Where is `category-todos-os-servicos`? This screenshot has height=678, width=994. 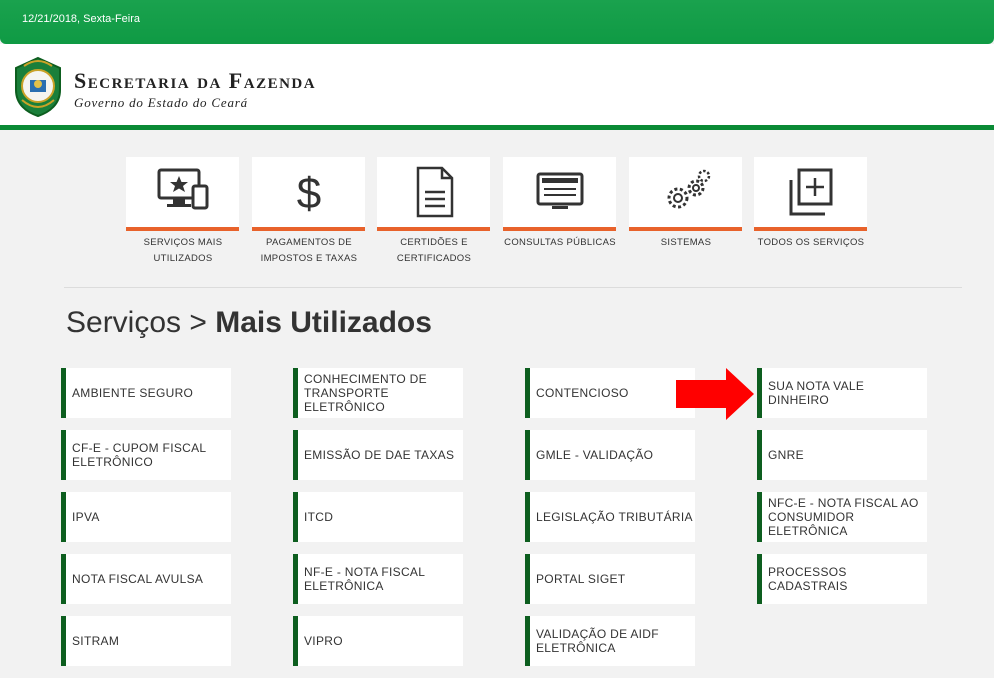 category-todos-os-servicos is located at coordinates (810, 194).